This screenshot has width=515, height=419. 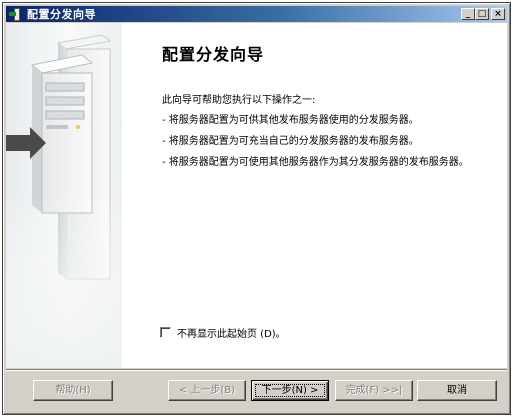 I want to click on title-bar: 配置分发向导 _ □ ×, so click(x=256, y=14).